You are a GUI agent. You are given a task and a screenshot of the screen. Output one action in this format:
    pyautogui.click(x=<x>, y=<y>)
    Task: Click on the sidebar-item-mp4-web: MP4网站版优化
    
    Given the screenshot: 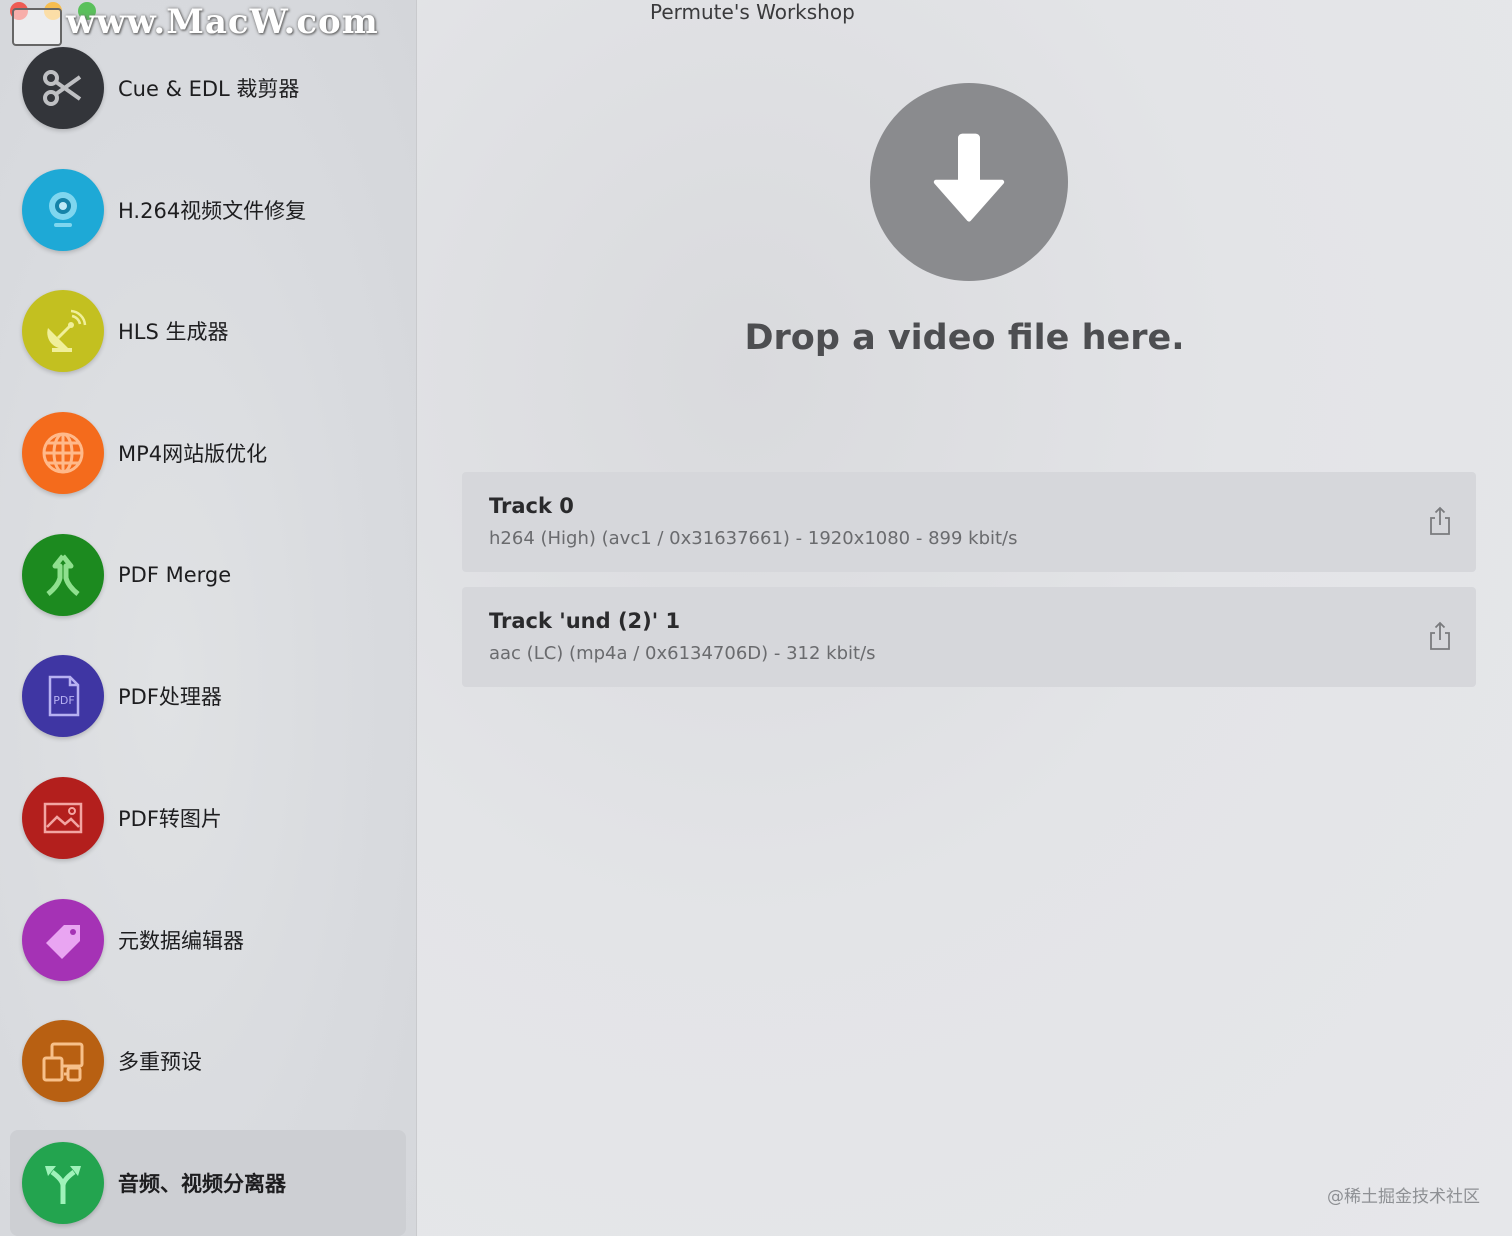 What is the action you would take?
    pyautogui.click(x=208, y=453)
    